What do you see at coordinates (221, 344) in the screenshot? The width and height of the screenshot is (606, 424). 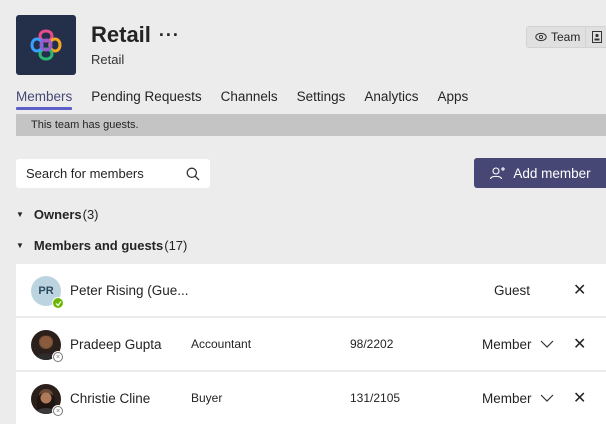 I see `member-title: Accountant` at bounding box center [221, 344].